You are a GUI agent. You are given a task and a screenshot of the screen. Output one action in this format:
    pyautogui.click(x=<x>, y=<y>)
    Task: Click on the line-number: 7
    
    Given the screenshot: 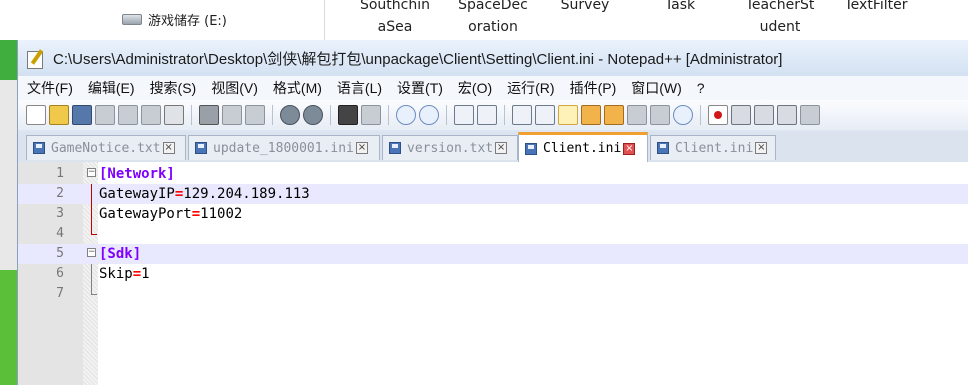 What is the action you would take?
    pyautogui.click(x=60, y=293)
    